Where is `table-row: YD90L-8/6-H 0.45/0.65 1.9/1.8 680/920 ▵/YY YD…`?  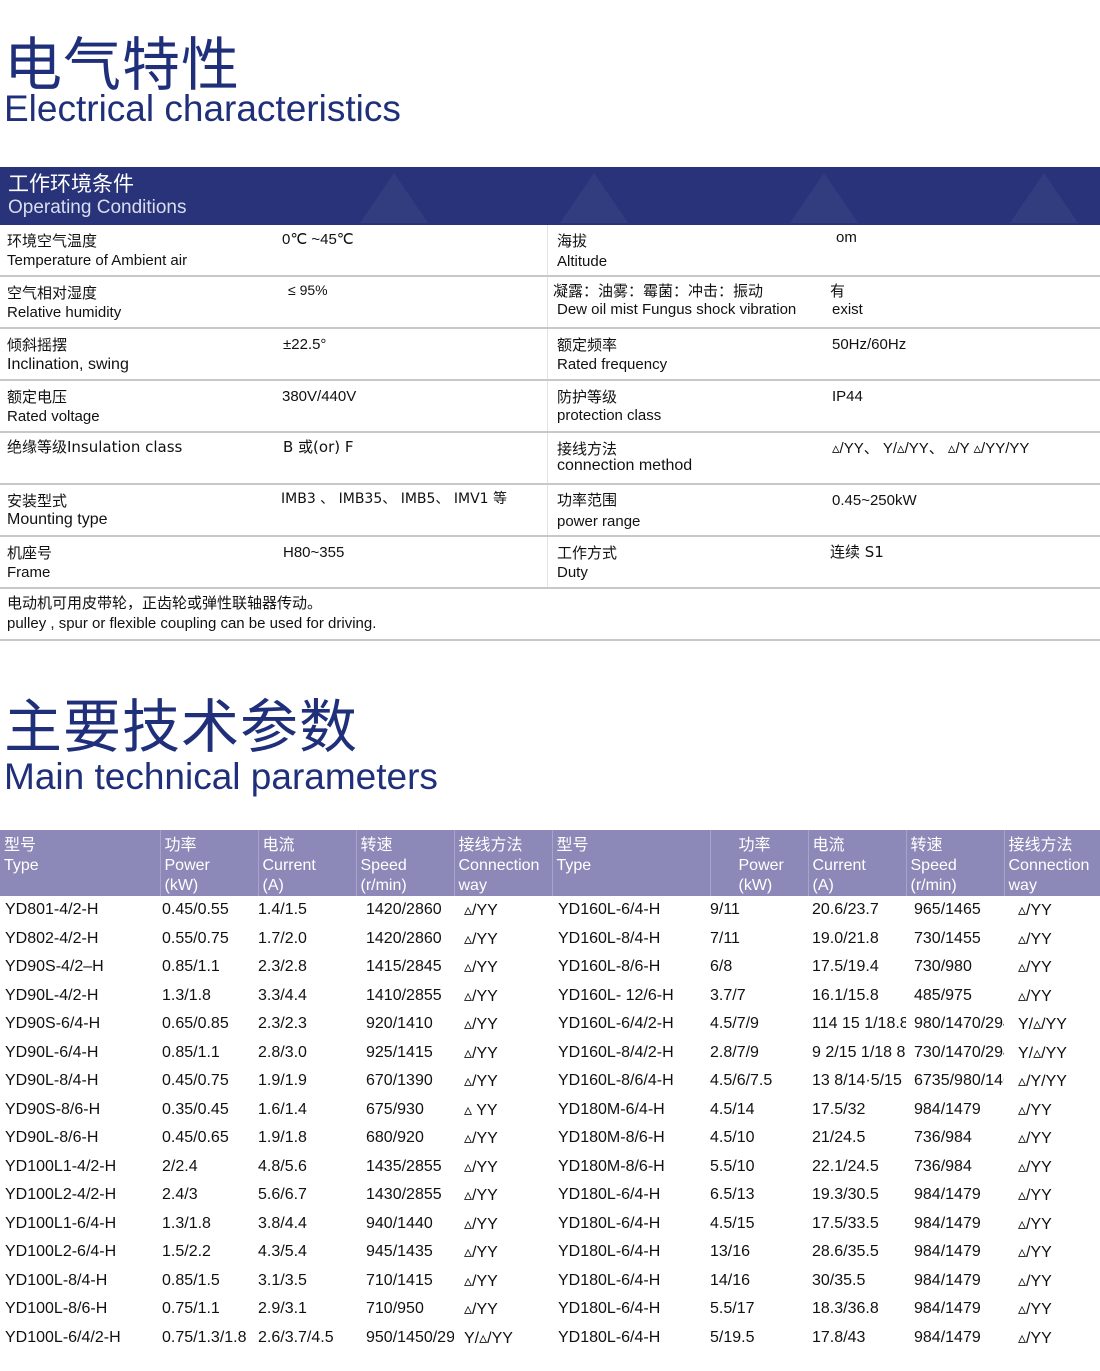
table-row: YD90L-8/6-H 0.45/0.65 1.9/1.8 680/920 ▵/YY YD… is located at coordinates (550, 1138).